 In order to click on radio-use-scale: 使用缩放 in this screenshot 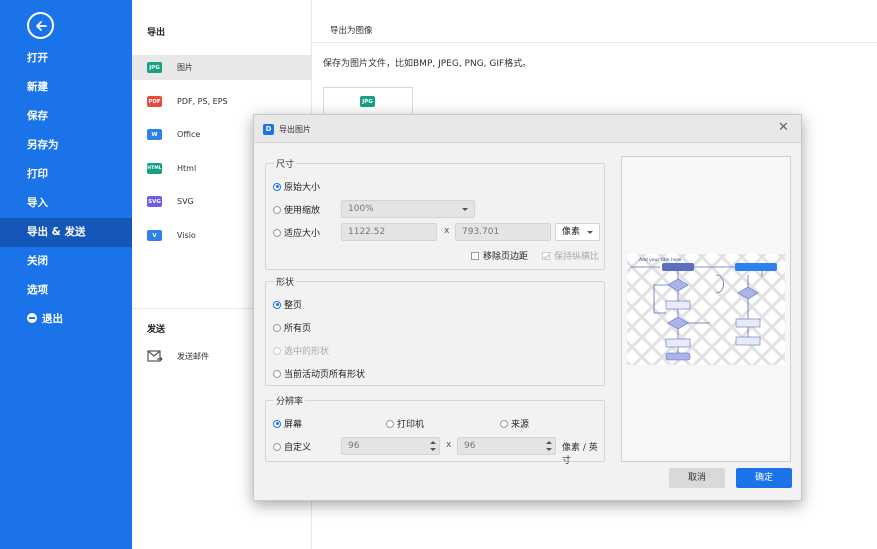, I will do `click(296, 209)`.